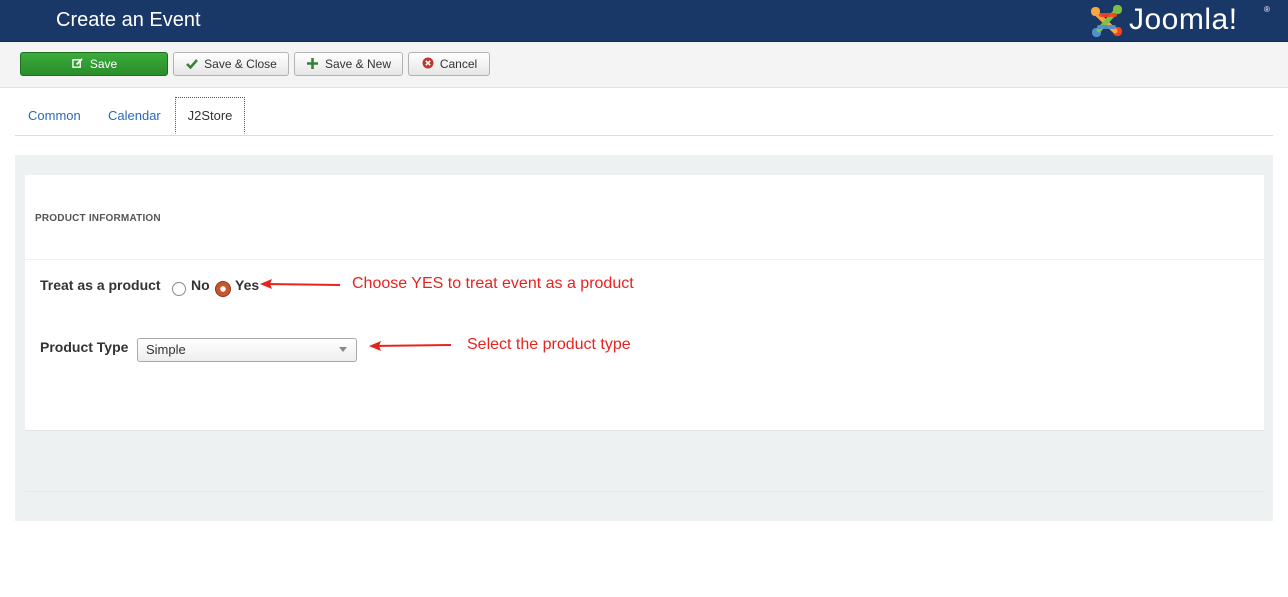 This screenshot has width=1288, height=597. I want to click on annotation-arrows, so click(356, 315).